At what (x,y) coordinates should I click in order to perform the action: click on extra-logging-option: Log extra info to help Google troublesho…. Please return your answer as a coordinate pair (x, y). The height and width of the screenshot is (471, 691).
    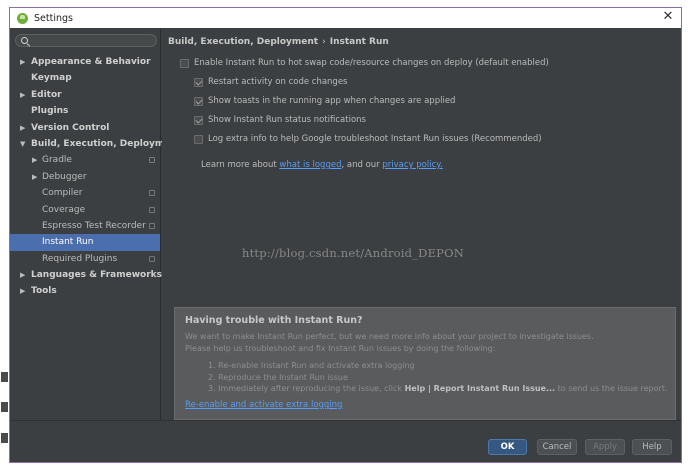
    Looking at the image, I should click on (368, 139).